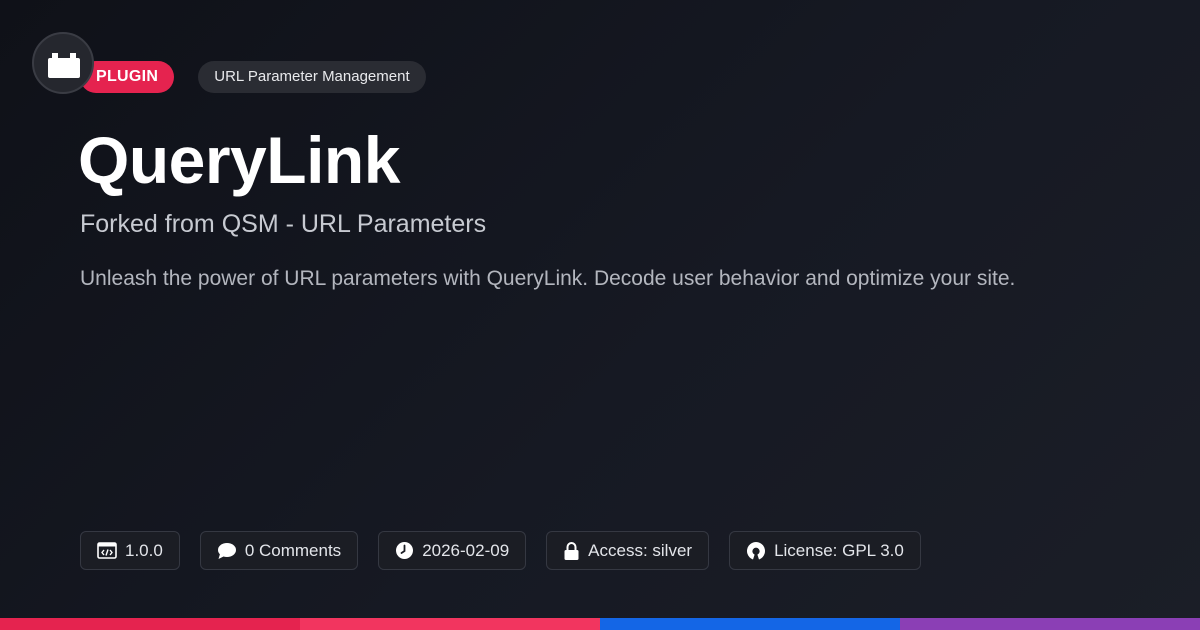  I want to click on license-text: License: GPL 3.0, so click(839, 550).